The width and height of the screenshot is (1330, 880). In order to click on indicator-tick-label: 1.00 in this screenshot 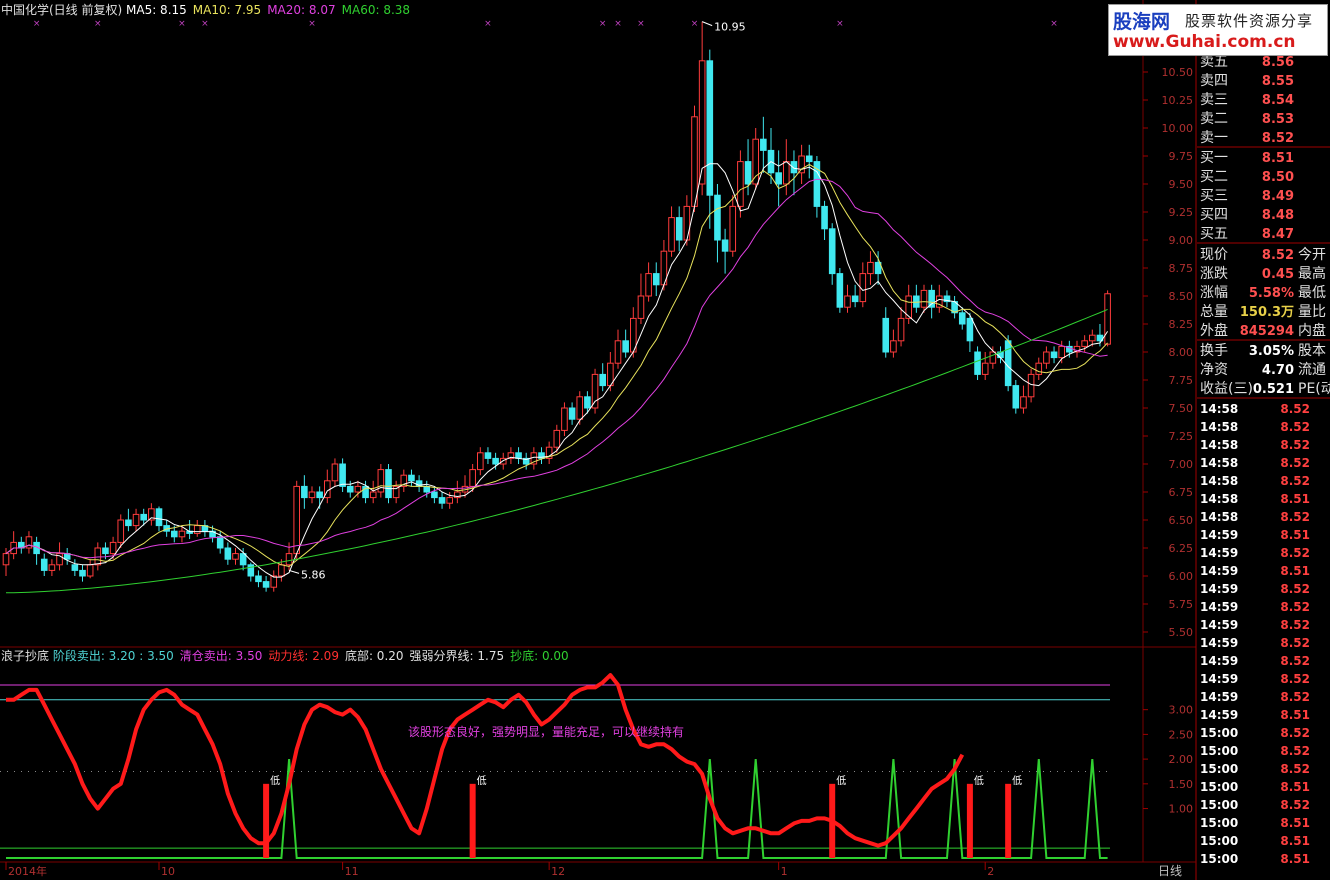, I will do `click(1181, 809)`.